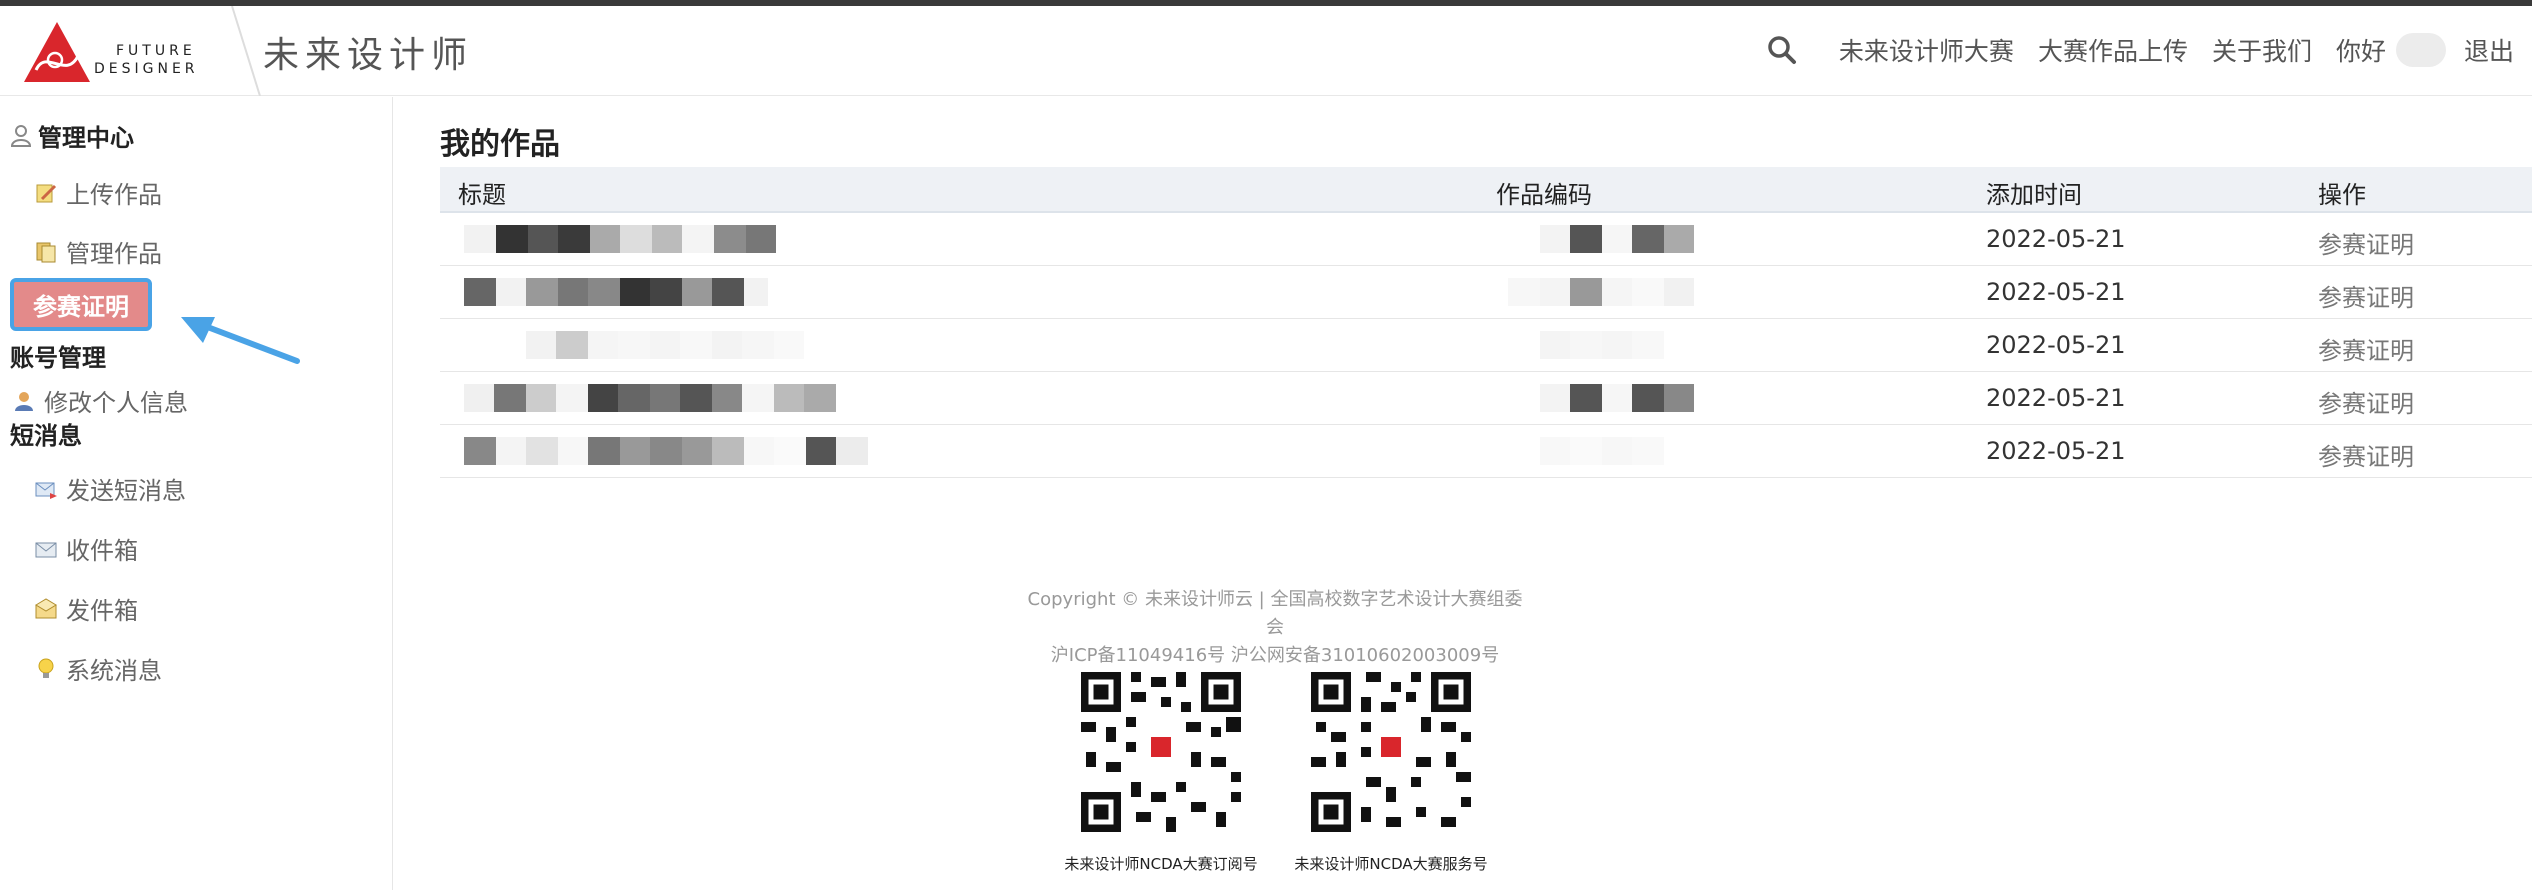  Describe the element at coordinates (46, 490) in the screenshot. I see `send-mail-icon` at that location.